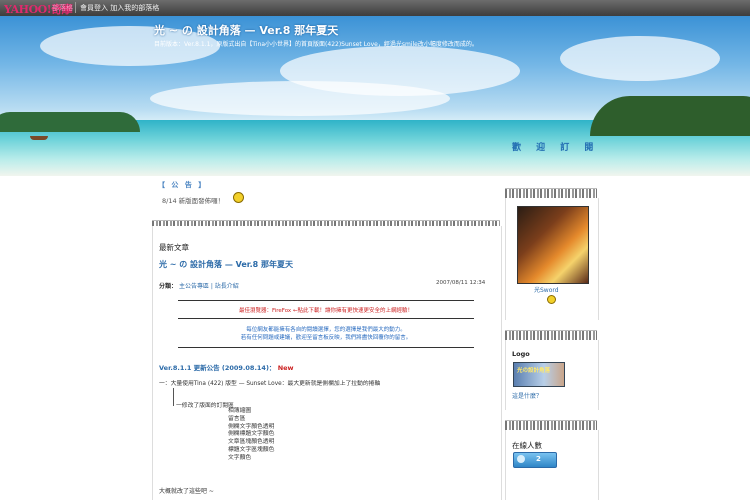 The image size is (750, 500). Describe the element at coordinates (326, 338) in the screenshot. I see `info-notice-2: 若有任何問題或建議，歡迎至留言板反映，我們將盡快回覆你的留言。` at that location.